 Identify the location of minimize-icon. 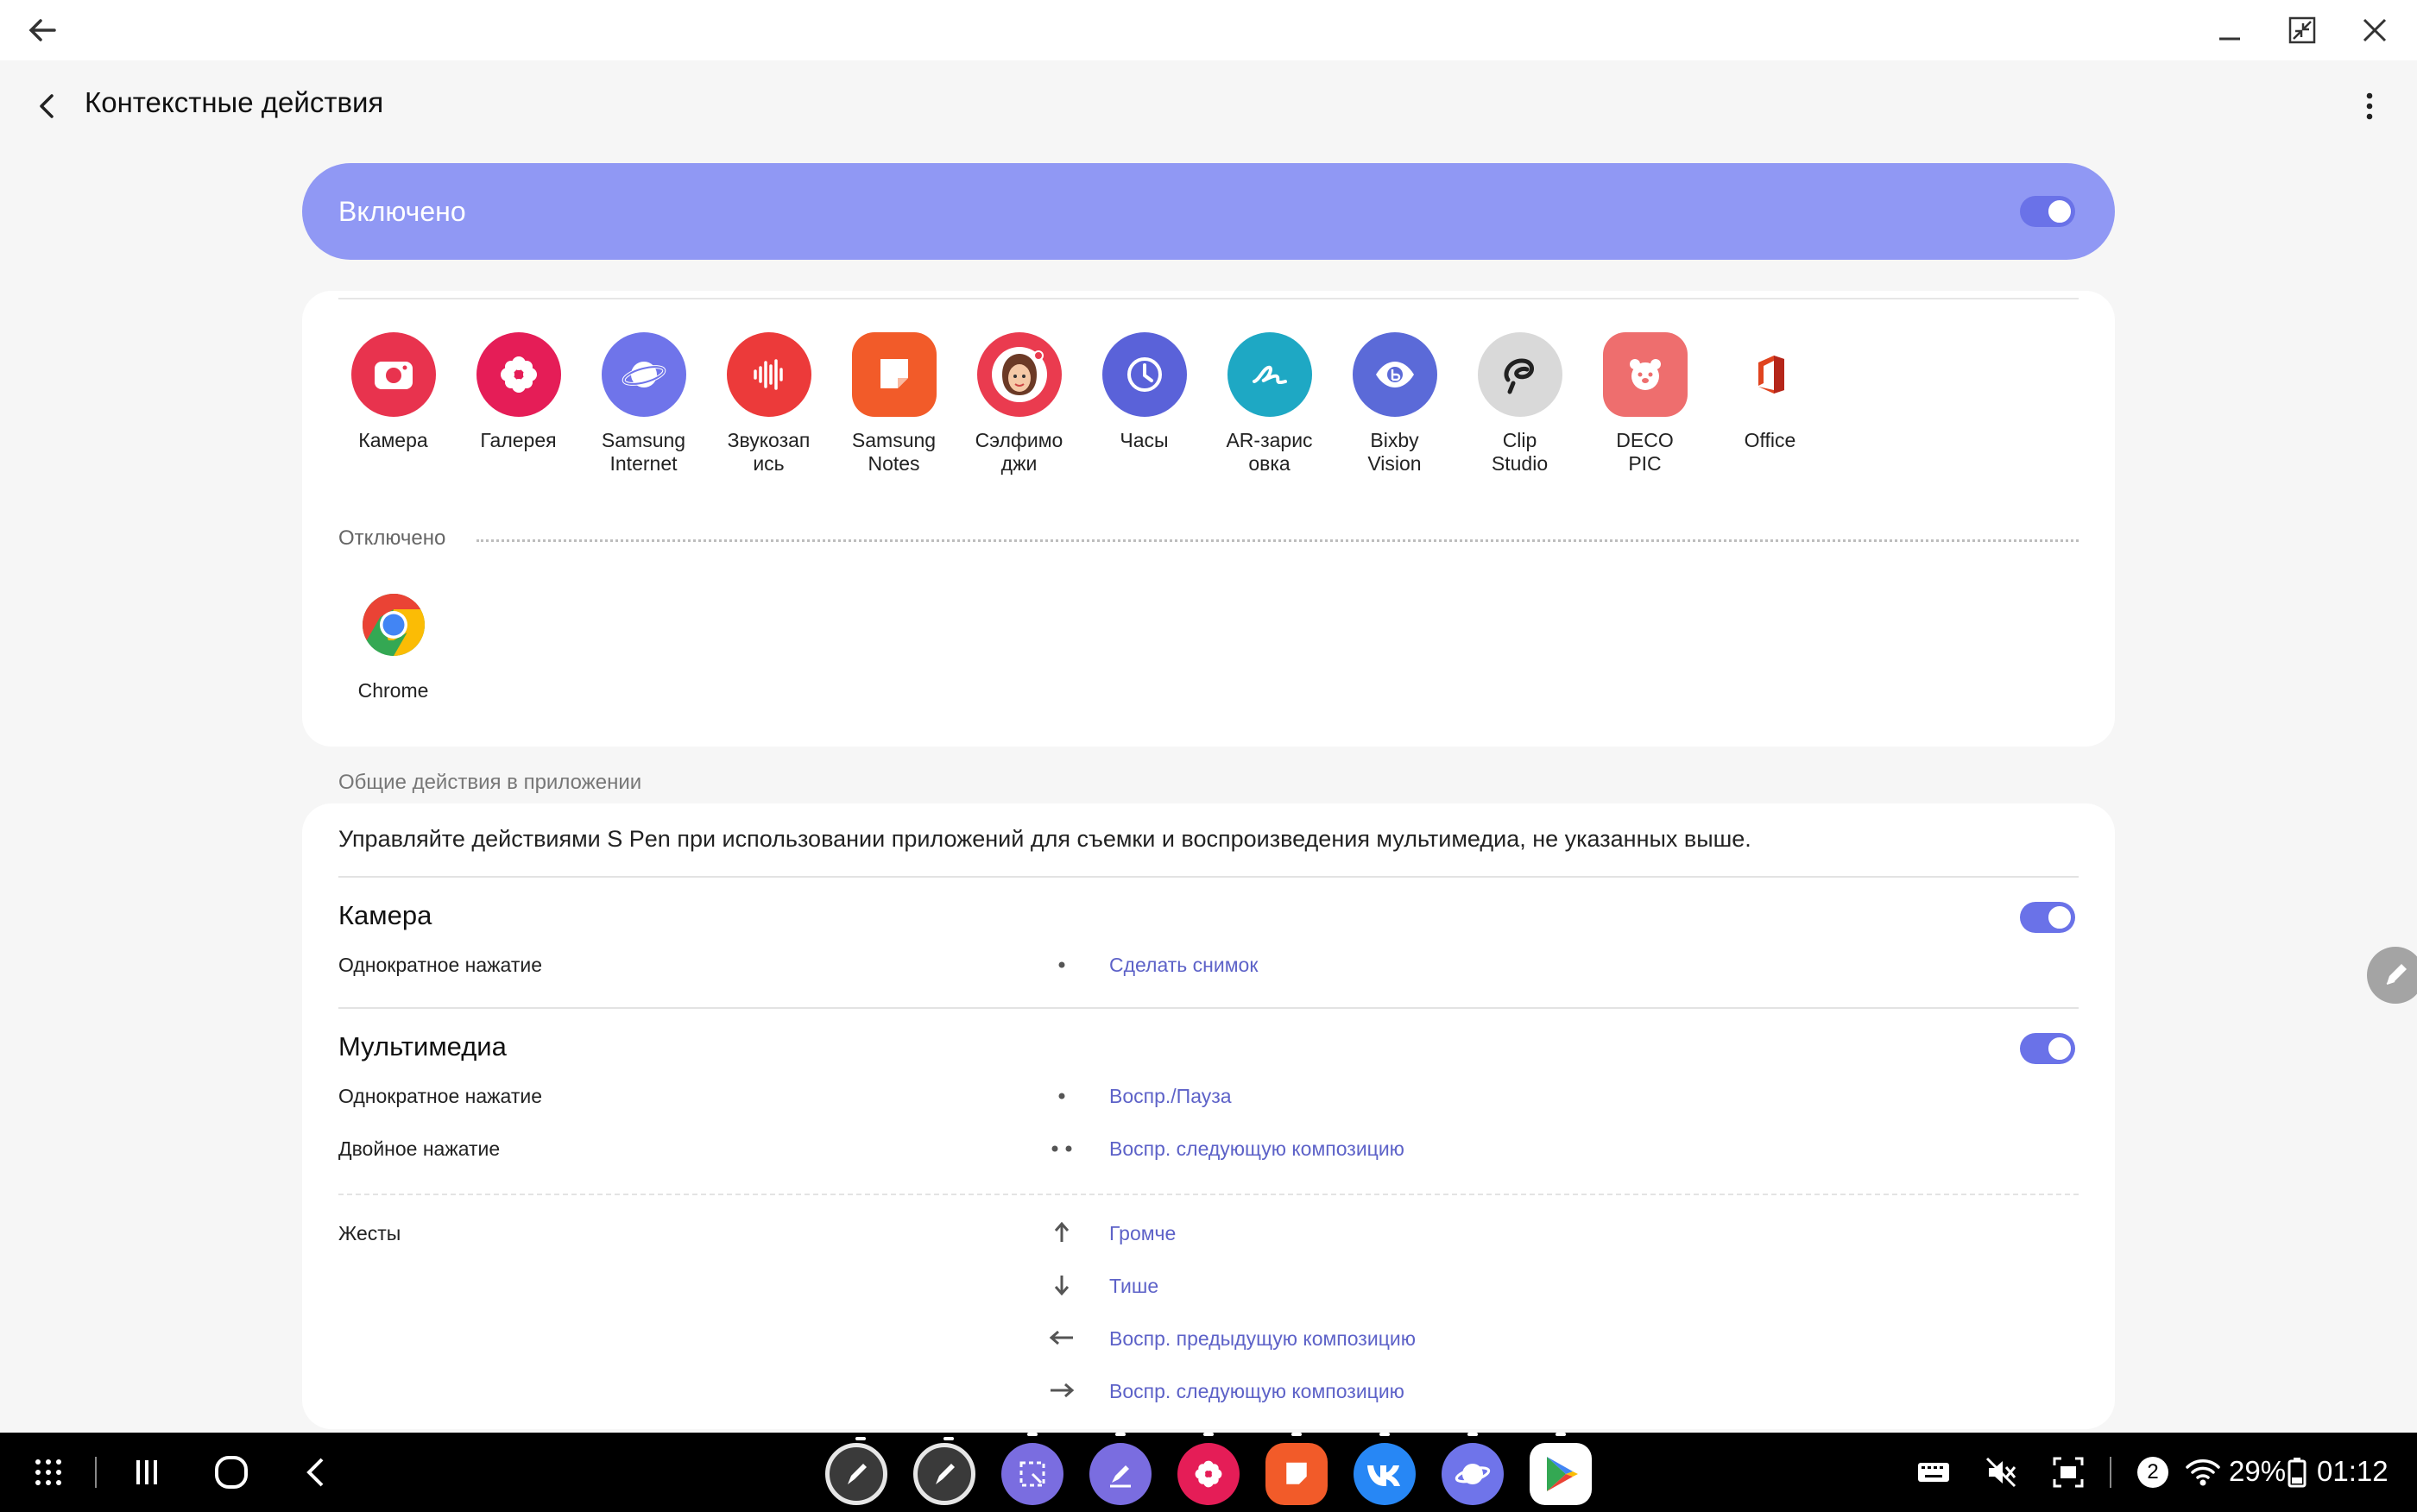
(2229, 30).